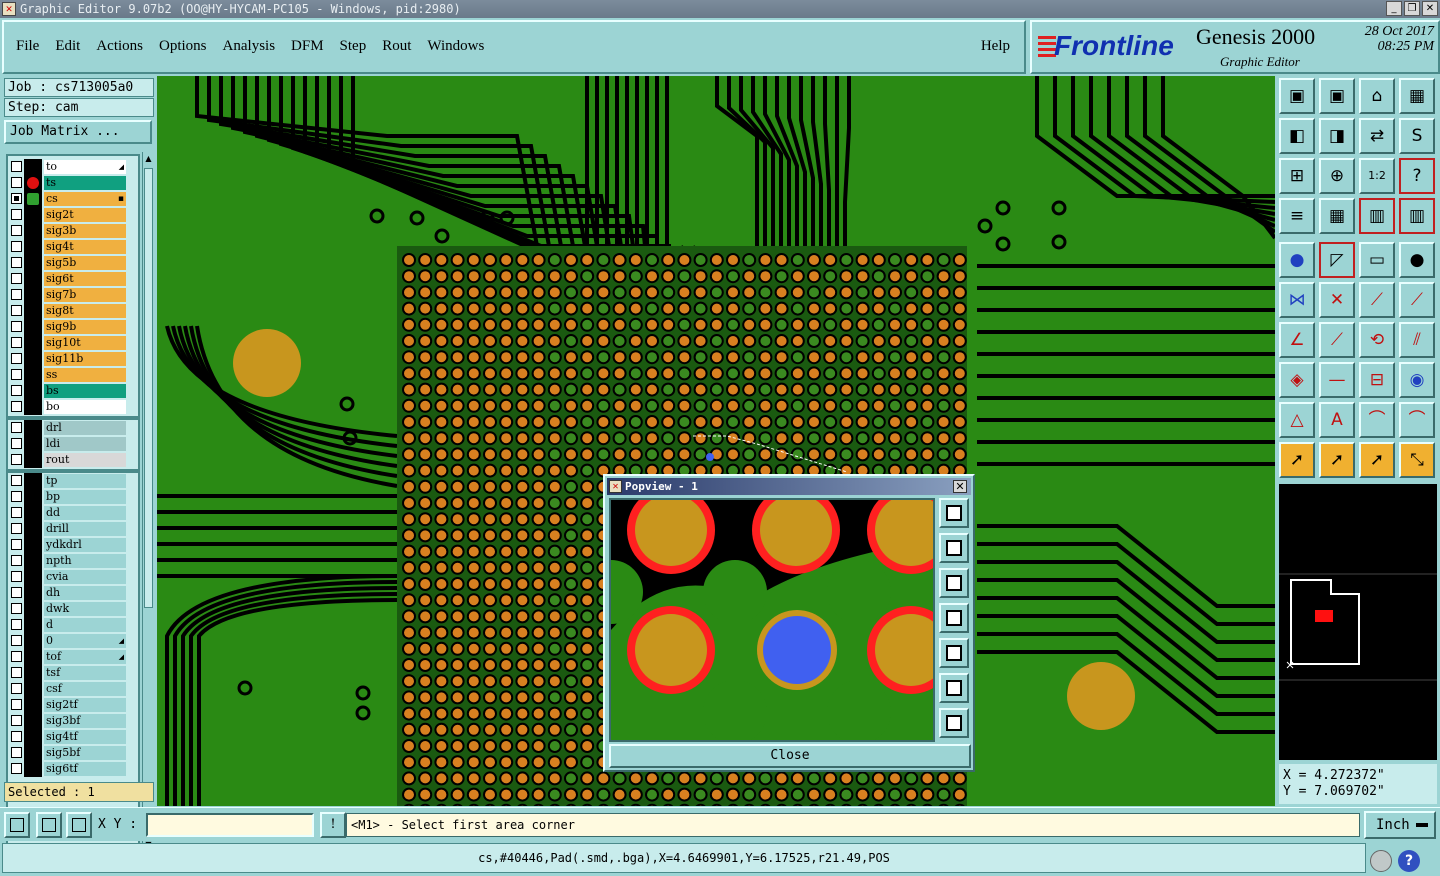 The width and height of the screenshot is (1440, 876). Describe the element at coordinates (85, 625) in the screenshot. I see `layer-name: d` at that location.